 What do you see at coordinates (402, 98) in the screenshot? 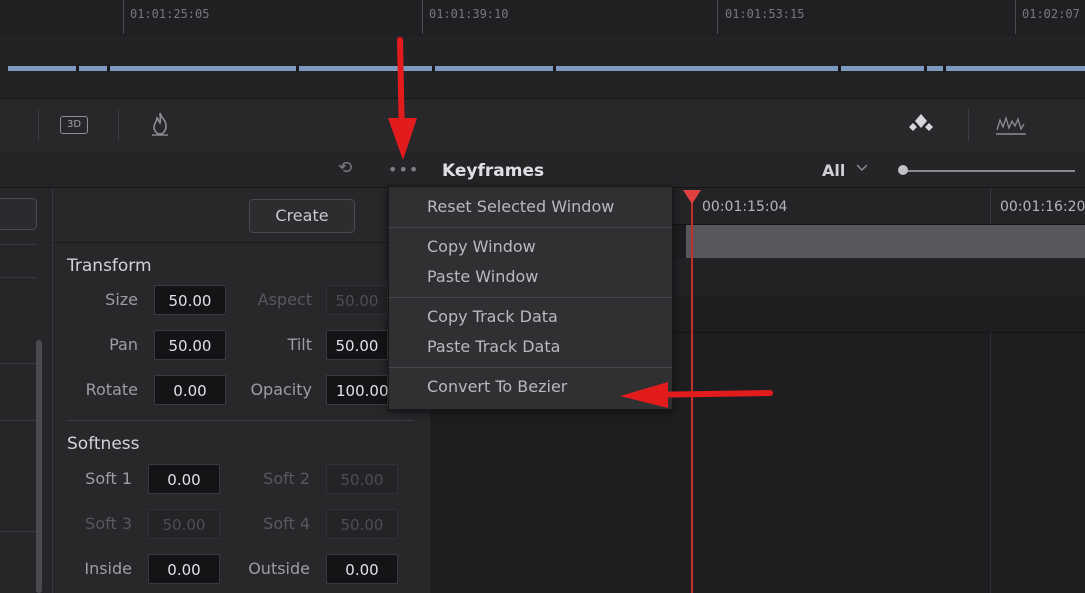
I see `down-arrow-annotation` at bounding box center [402, 98].